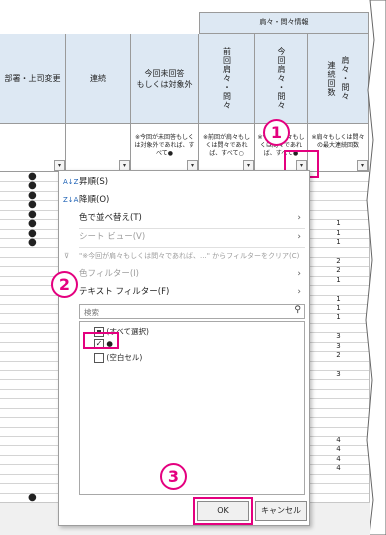  What do you see at coordinates (101, 340) in the screenshot?
I see `checkbox-highlight` at bounding box center [101, 340].